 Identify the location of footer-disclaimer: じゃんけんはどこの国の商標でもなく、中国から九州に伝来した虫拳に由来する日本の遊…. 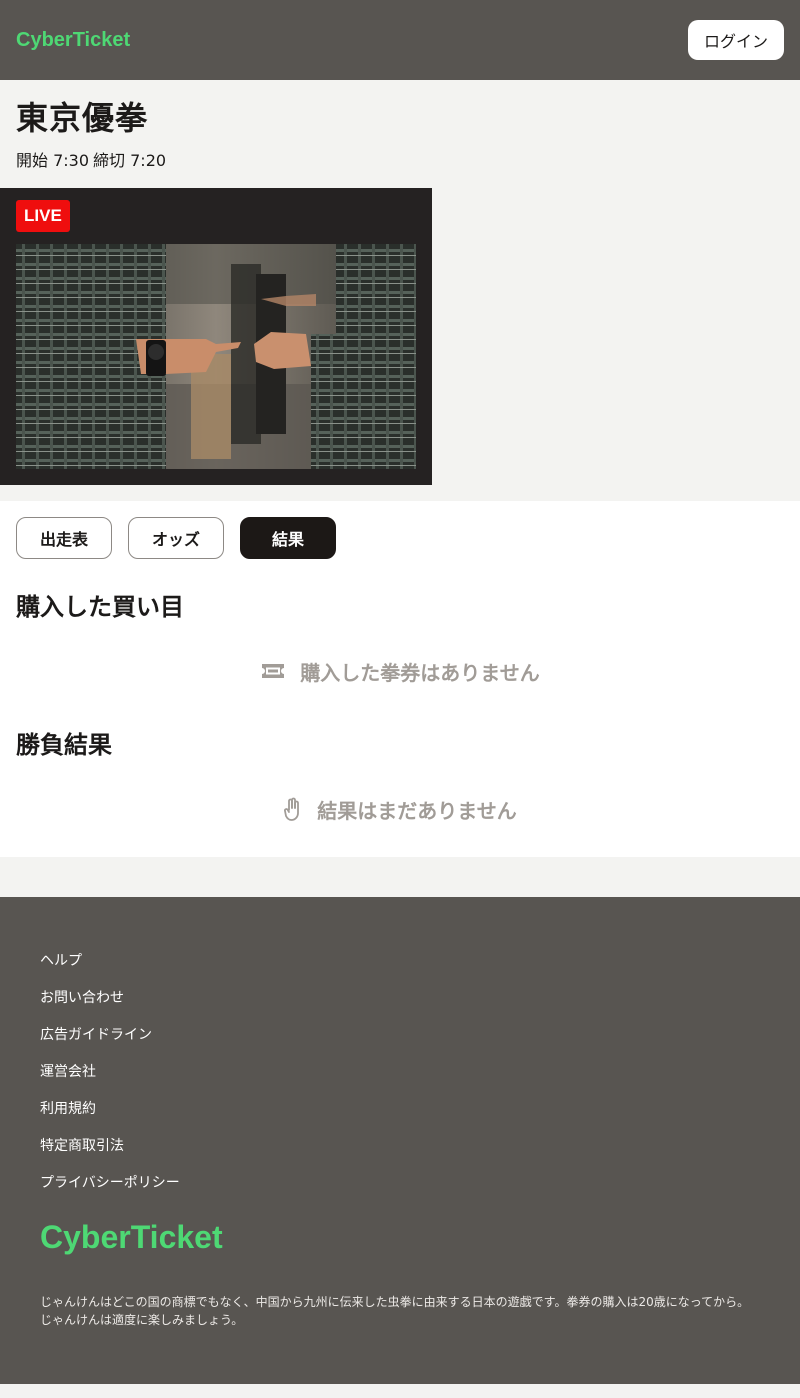
(395, 1311).